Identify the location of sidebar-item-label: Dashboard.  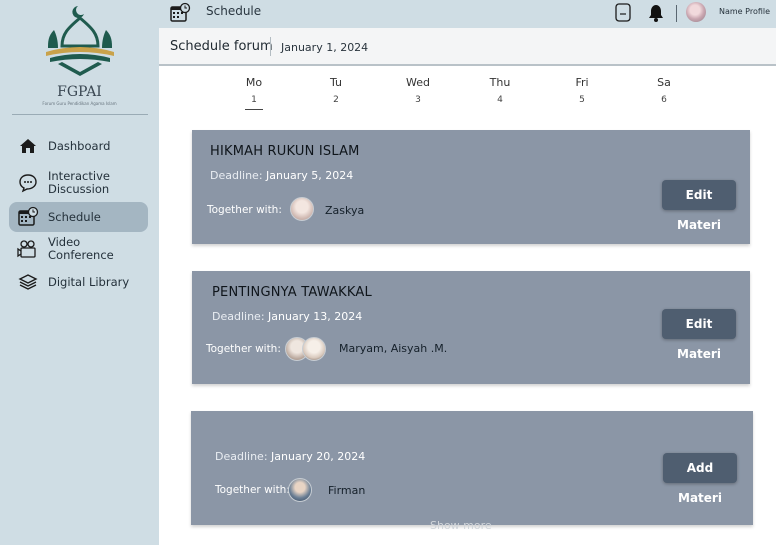
(79, 145).